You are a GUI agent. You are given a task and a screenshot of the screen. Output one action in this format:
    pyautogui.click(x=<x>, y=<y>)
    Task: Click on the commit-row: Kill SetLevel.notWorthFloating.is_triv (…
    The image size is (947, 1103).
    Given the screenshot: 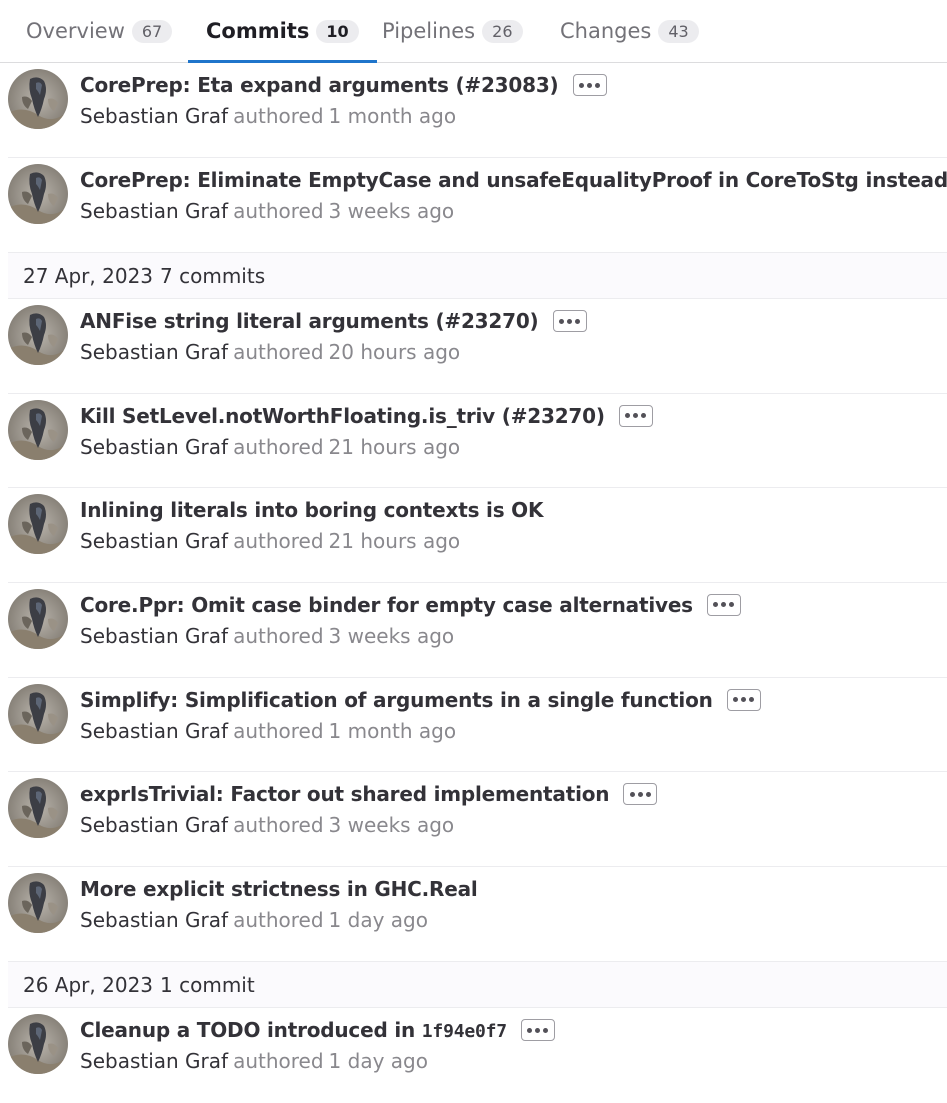 What is the action you would take?
    pyautogui.click(x=477, y=441)
    